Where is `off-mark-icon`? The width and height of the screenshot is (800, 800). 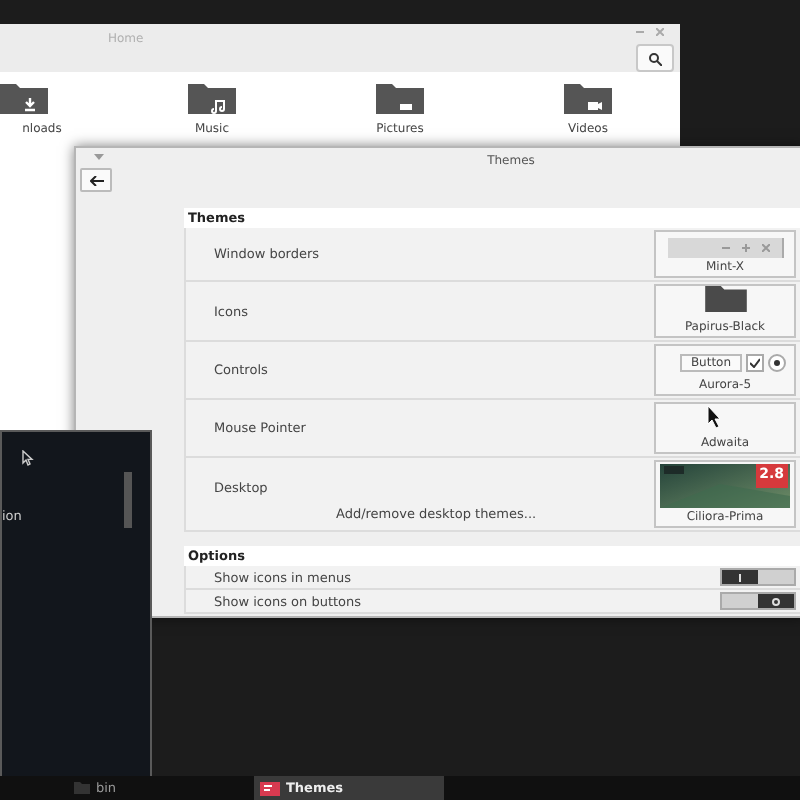
off-mark-icon is located at coordinates (776, 601).